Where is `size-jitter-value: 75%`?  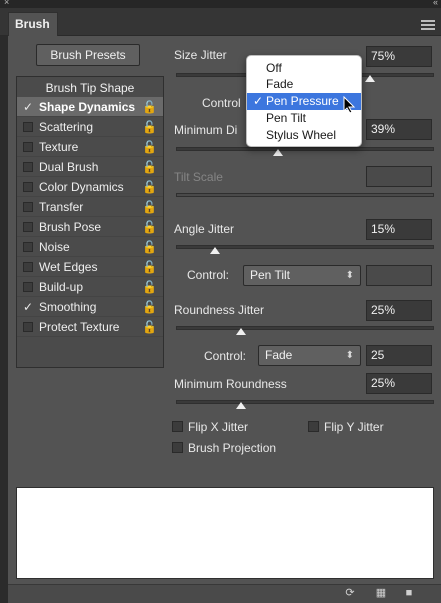 size-jitter-value: 75% is located at coordinates (399, 56).